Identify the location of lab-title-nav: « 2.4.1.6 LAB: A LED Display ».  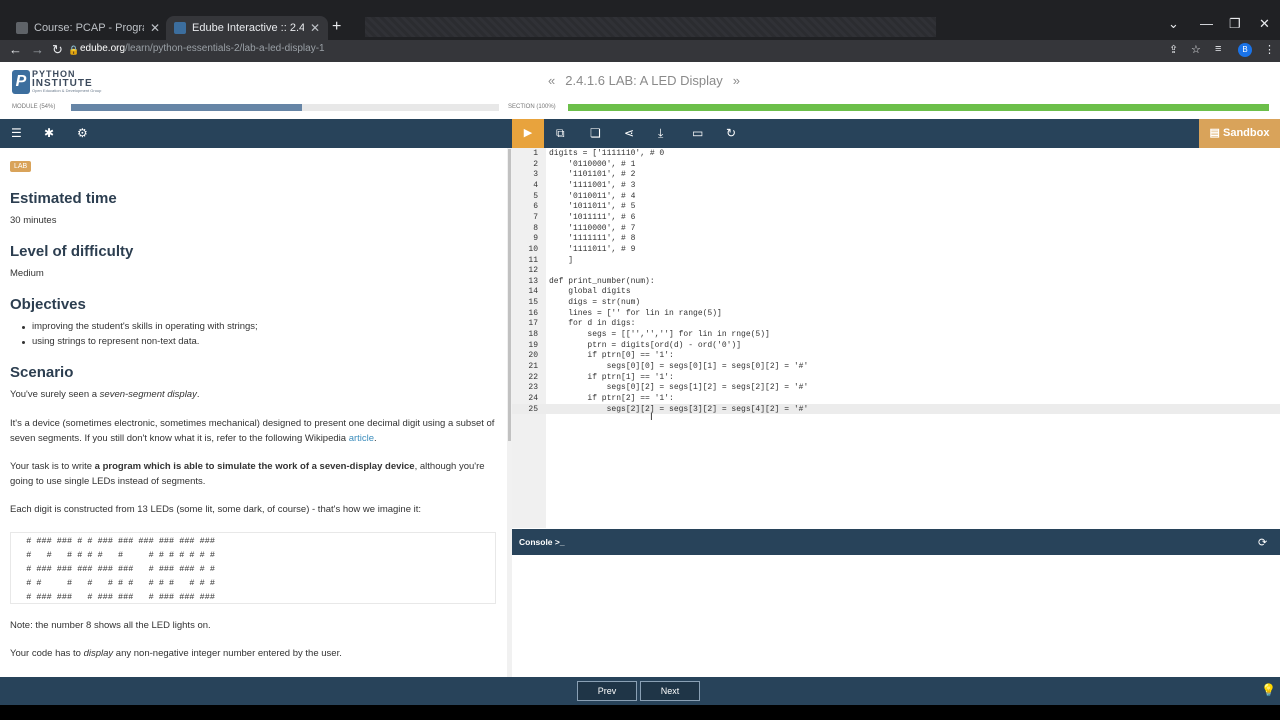
(644, 80).